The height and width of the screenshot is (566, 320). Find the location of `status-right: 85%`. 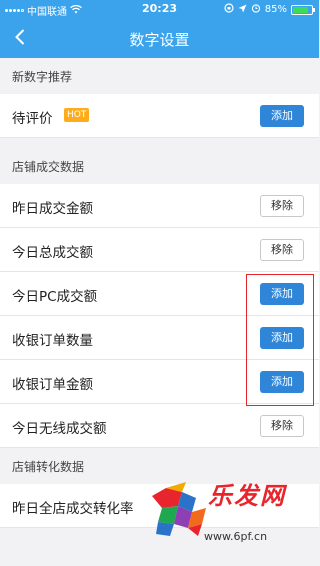

status-right: 85% is located at coordinates (269, 9).